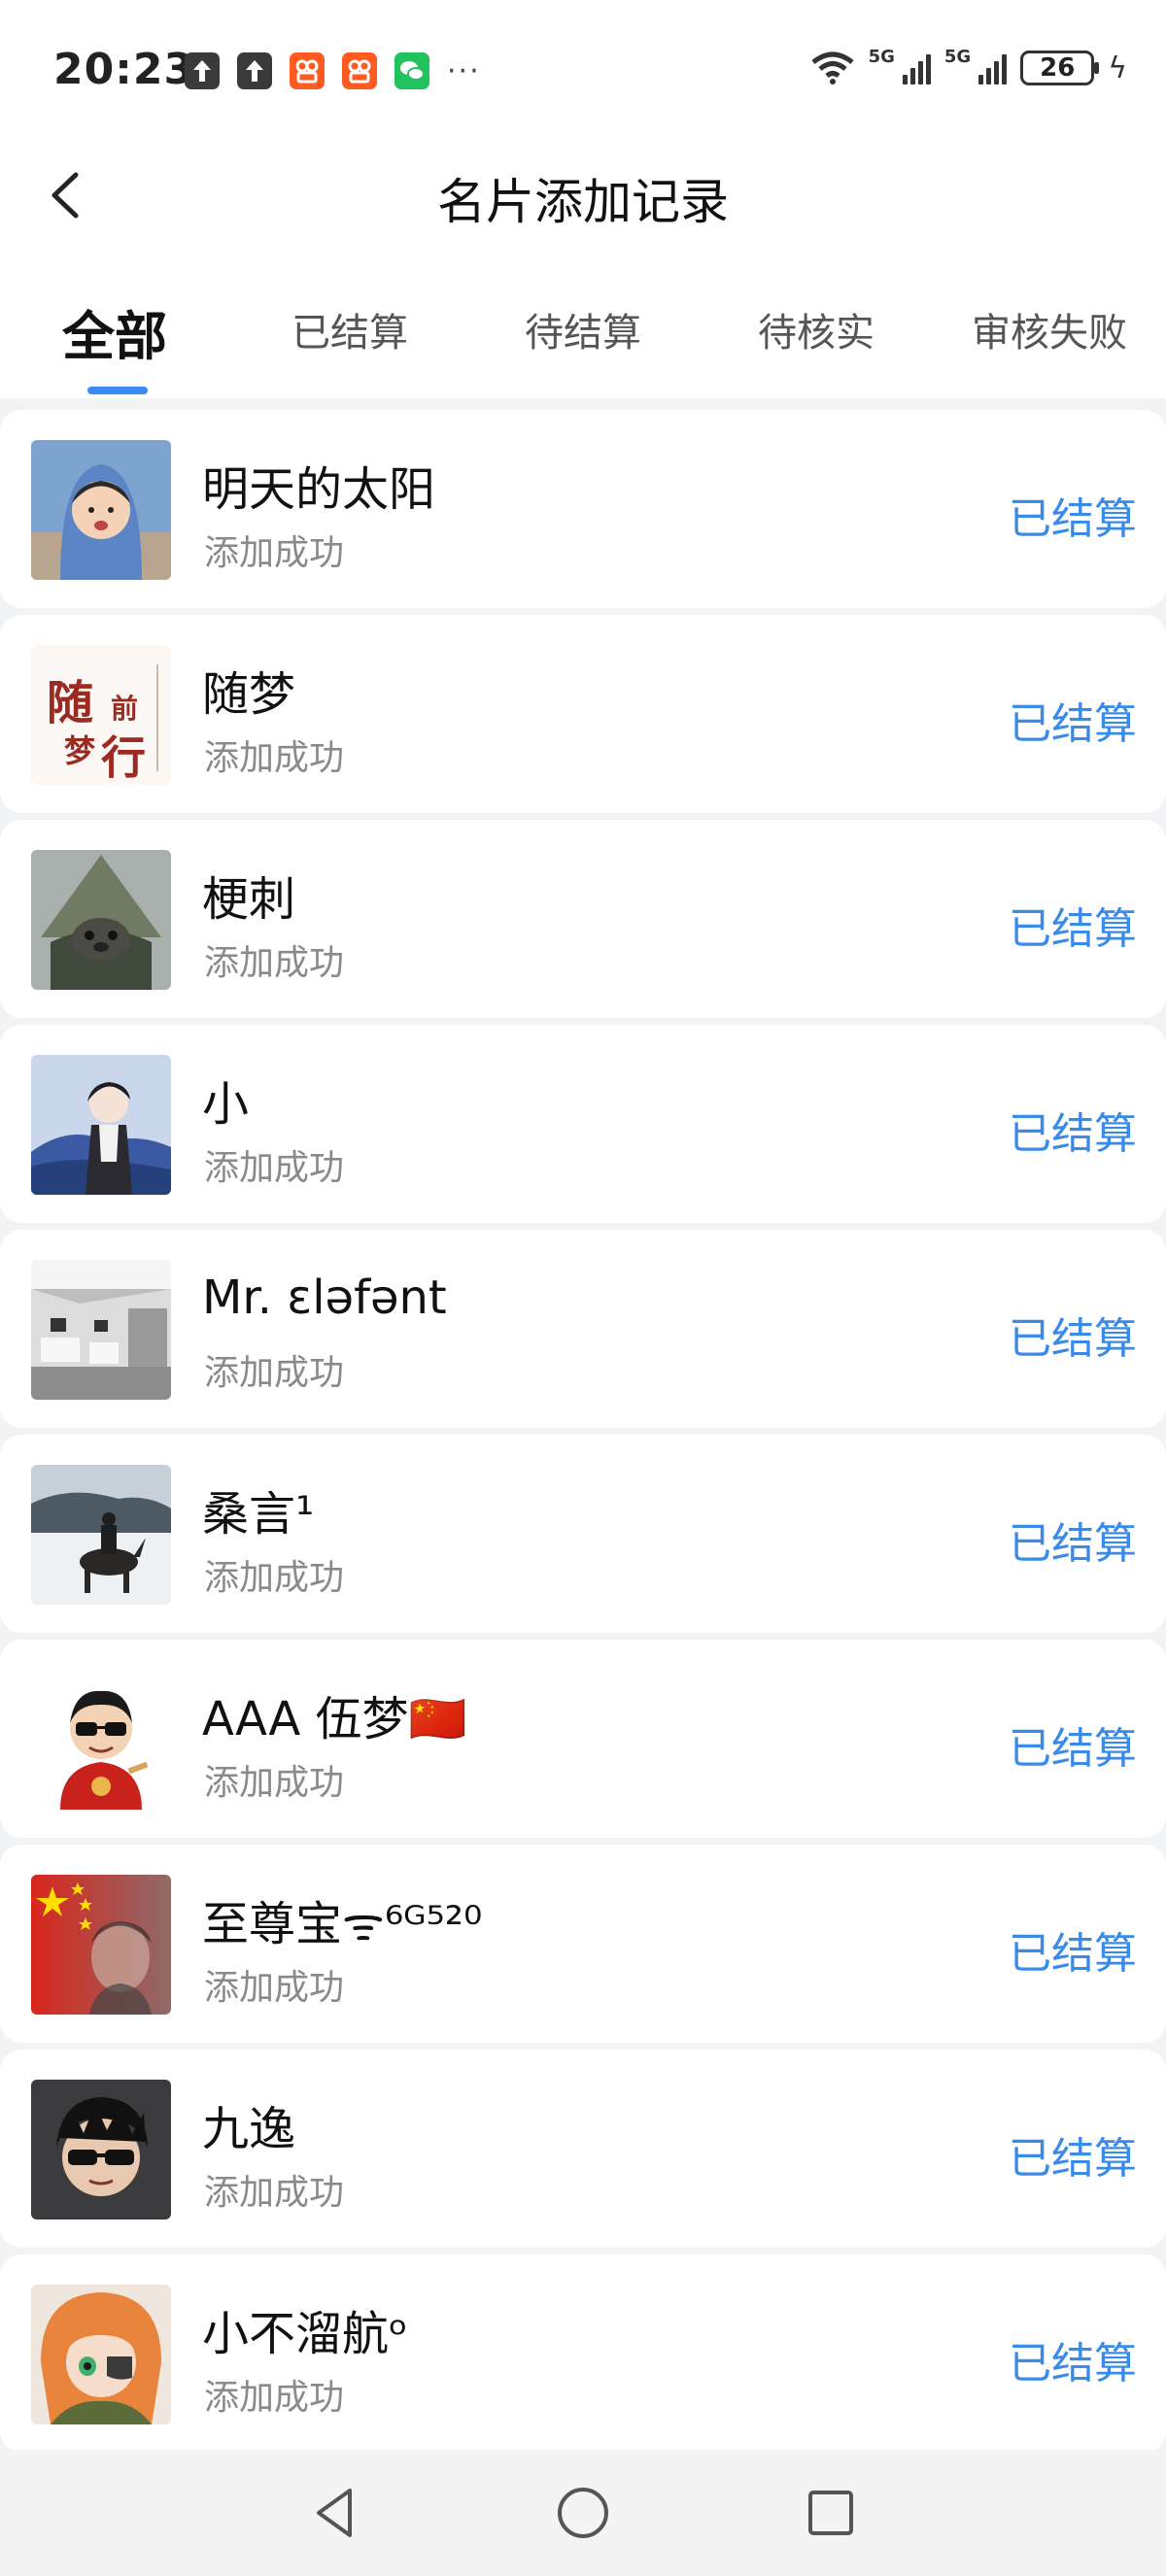 This screenshot has height=2576, width=1166. I want to click on list-item: 小不溜航ᵒ 添加成功 已结算, so click(583, 2353).